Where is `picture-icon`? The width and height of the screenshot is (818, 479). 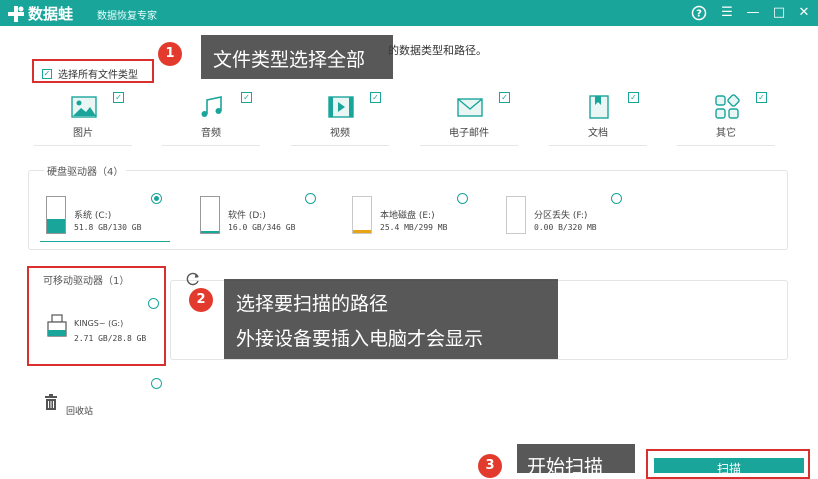
picture-icon is located at coordinates (84, 107).